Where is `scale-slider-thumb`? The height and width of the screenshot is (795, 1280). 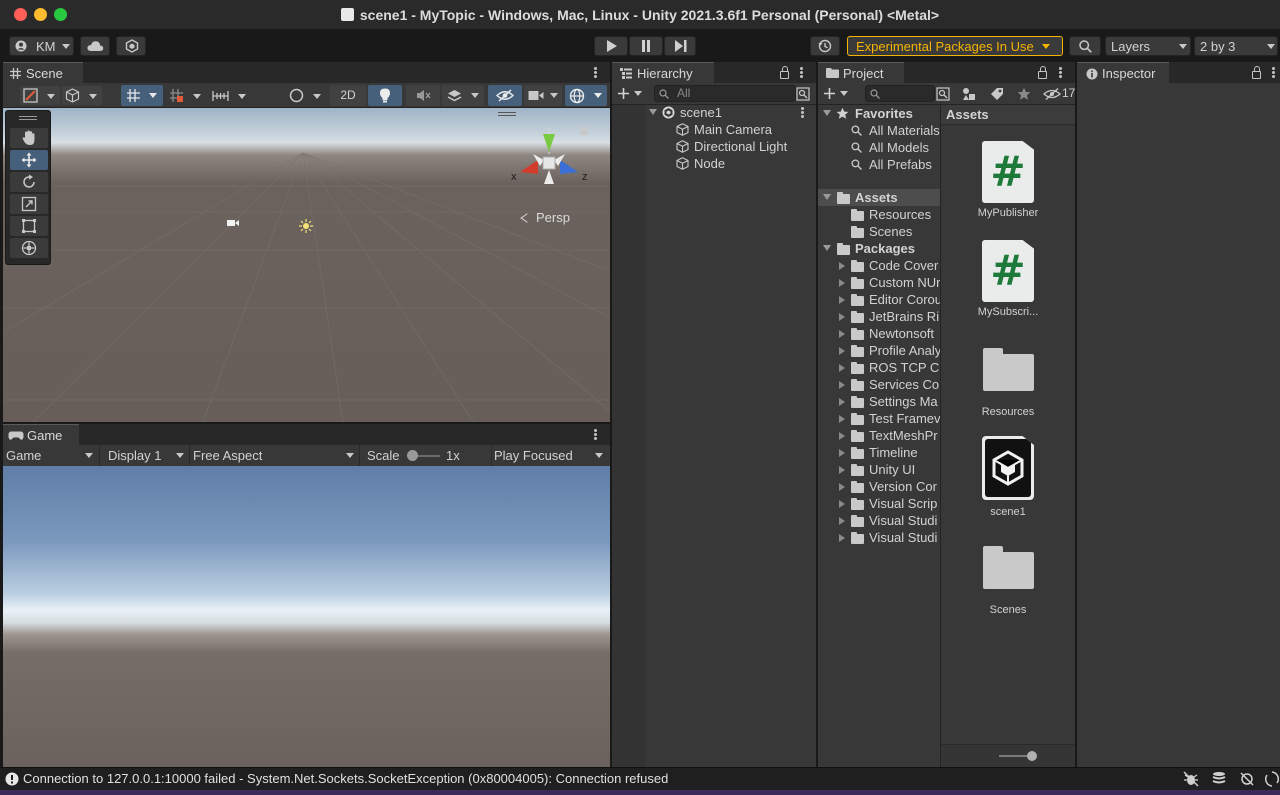 scale-slider-thumb is located at coordinates (412, 455).